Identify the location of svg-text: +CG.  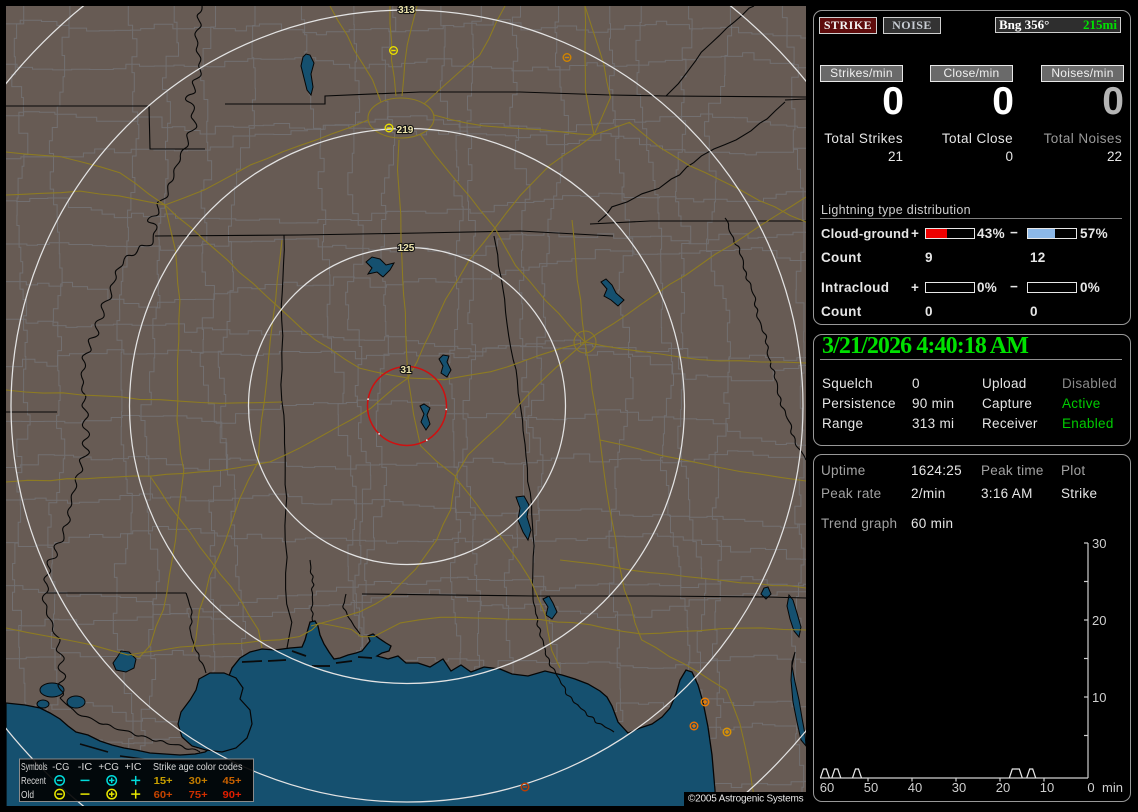
(108, 767).